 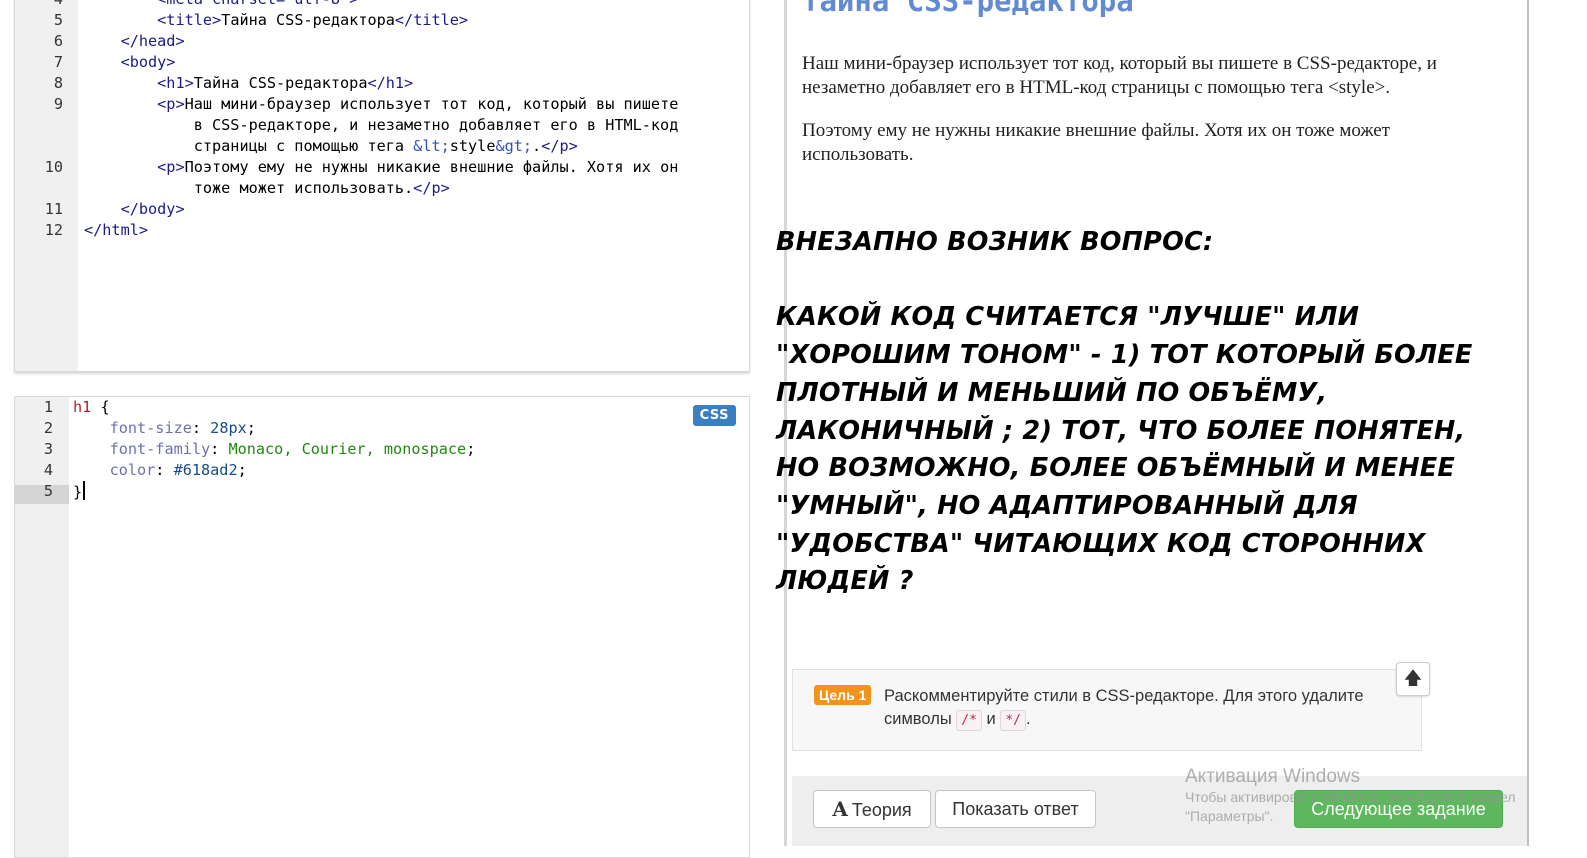 I want to click on html-line-text: <title>Тайна CSS-редактора</title>, so click(x=313, y=20).